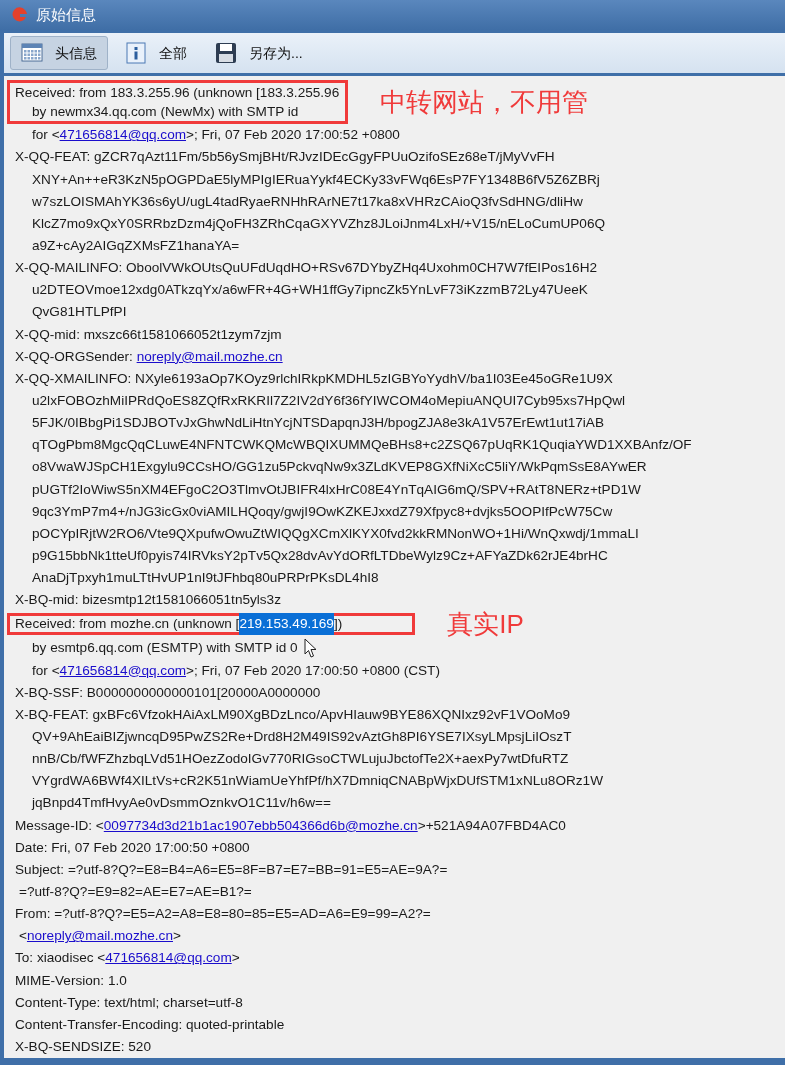  I want to click on header-text: Date: Fri, 07 Feb 2020 17:00:50 +0800, so click(132, 847).